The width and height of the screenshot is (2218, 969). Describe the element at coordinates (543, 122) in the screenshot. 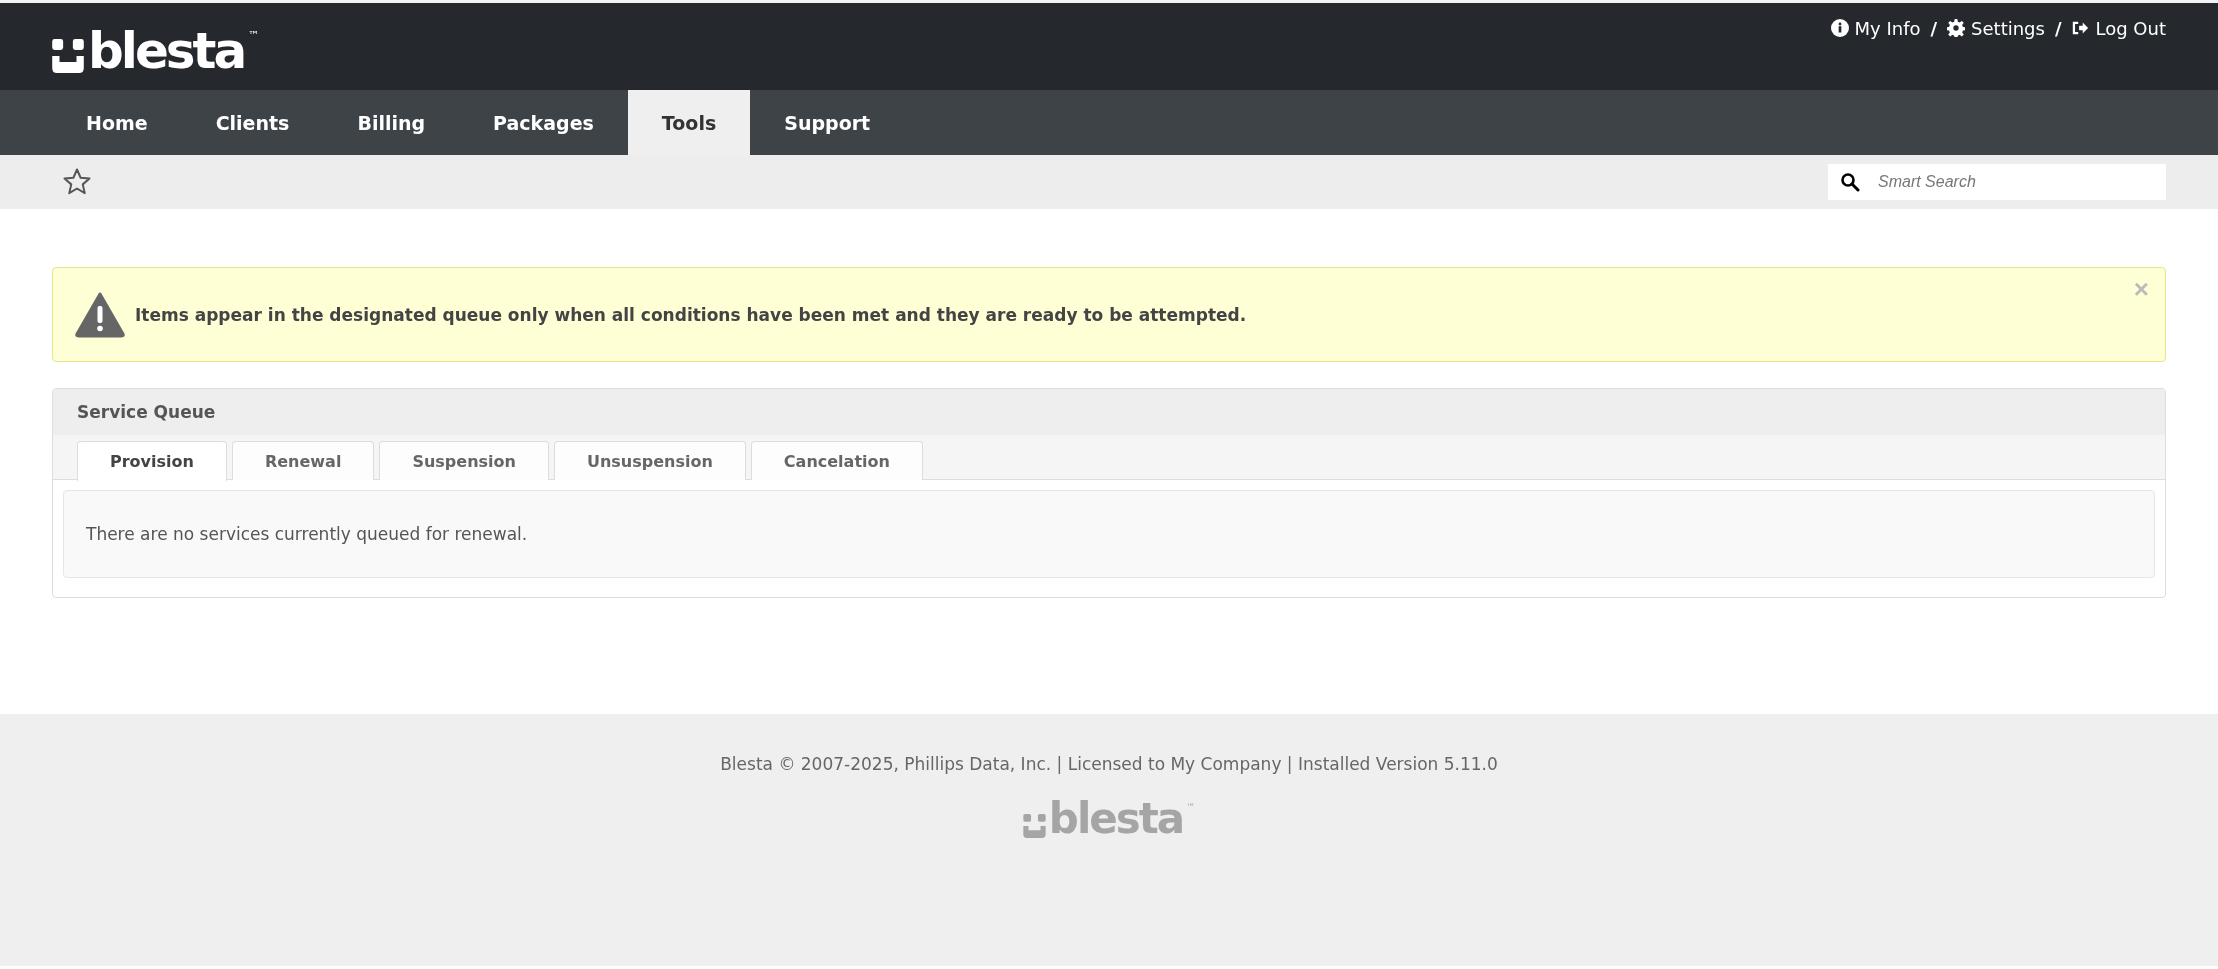

I see `nav-tab: Packages` at that location.